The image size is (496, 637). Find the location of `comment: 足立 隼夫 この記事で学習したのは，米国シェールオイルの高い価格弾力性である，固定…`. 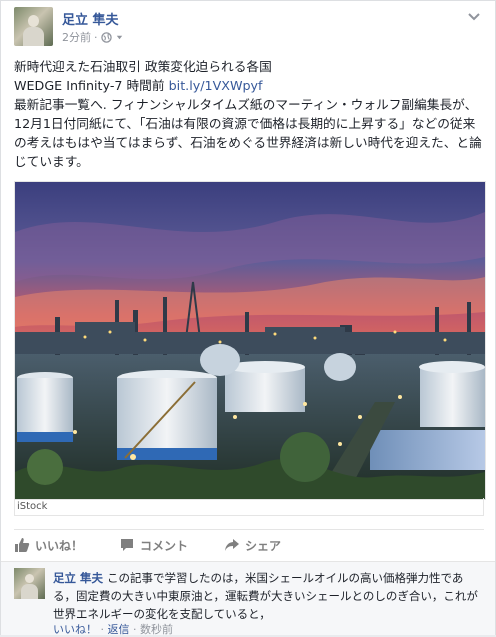

comment: 足立 隼夫 この記事で学習したのは，米国シェールオイルの高い価格弾力性である，固定… is located at coordinates (268, 596).